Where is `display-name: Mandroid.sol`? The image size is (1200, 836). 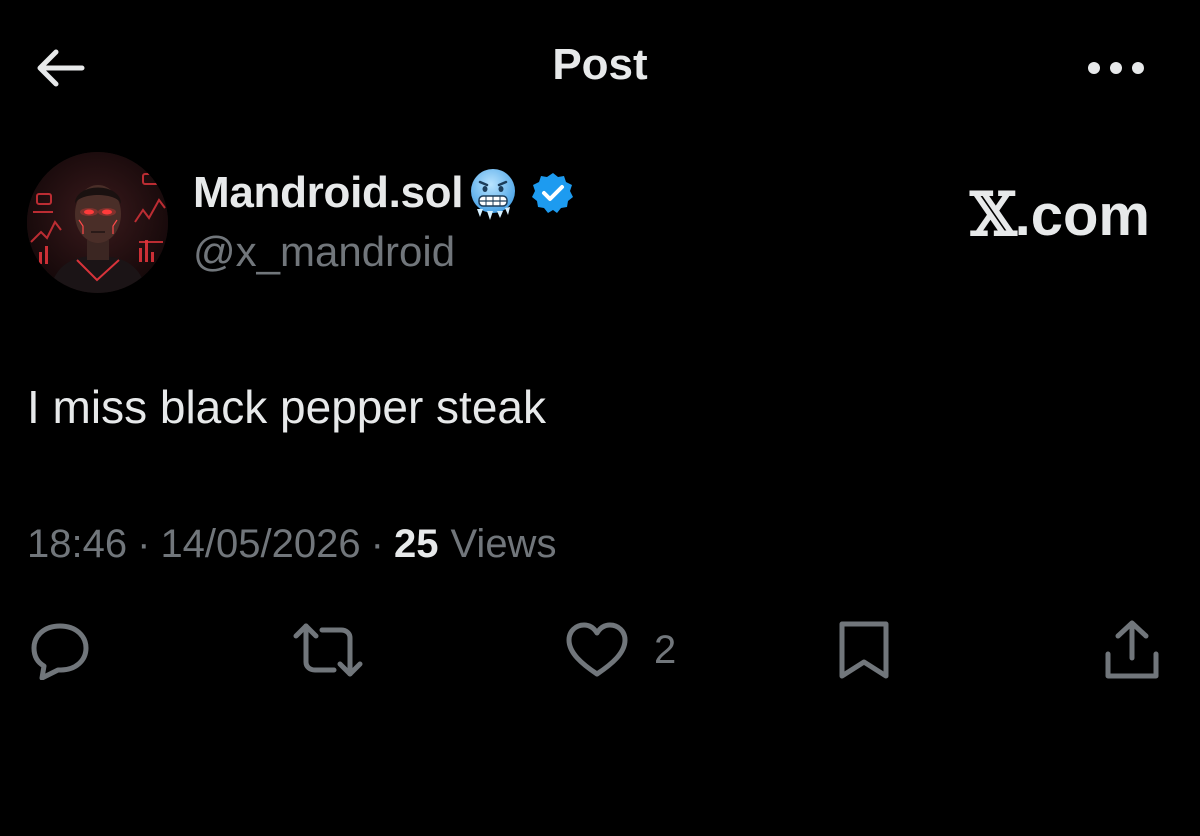
display-name: Mandroid.sol is located at coordinates (328, 193).